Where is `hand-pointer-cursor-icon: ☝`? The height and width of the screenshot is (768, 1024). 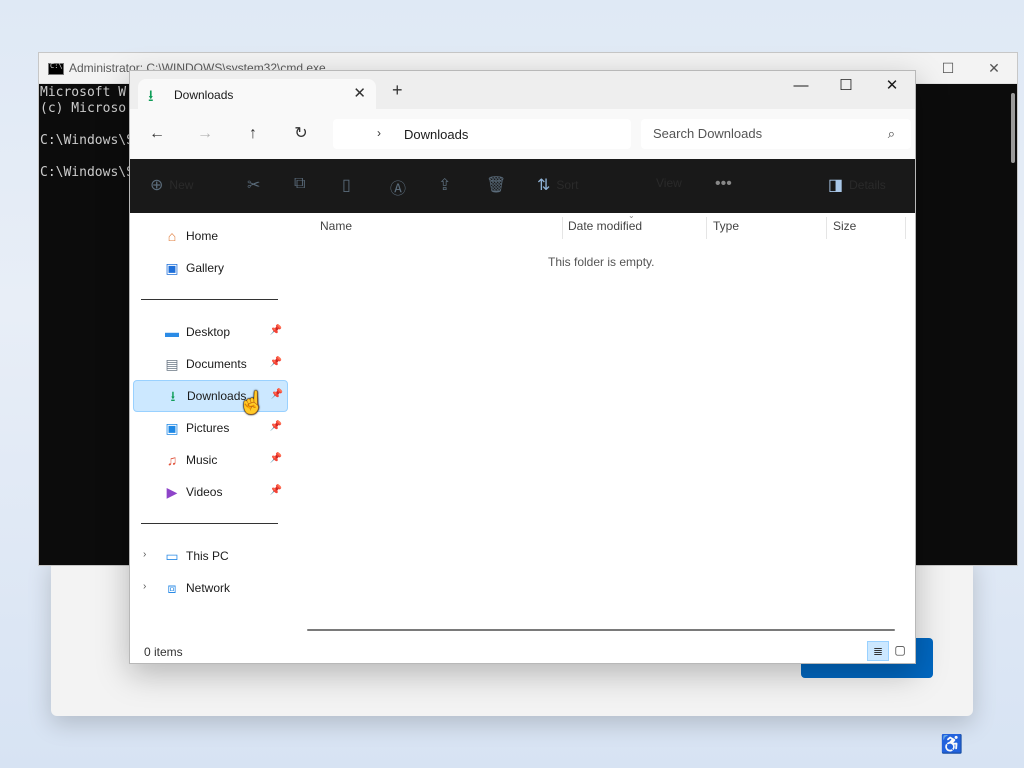
hand-pointer-cursor-icon: ☝ is located at coordinates (252, 402).